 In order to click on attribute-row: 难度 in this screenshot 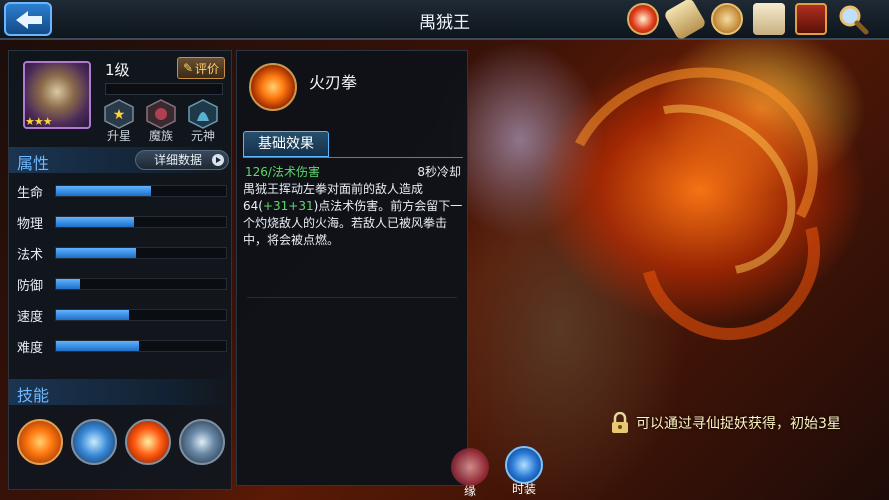, I will do `click(122, 346)`.